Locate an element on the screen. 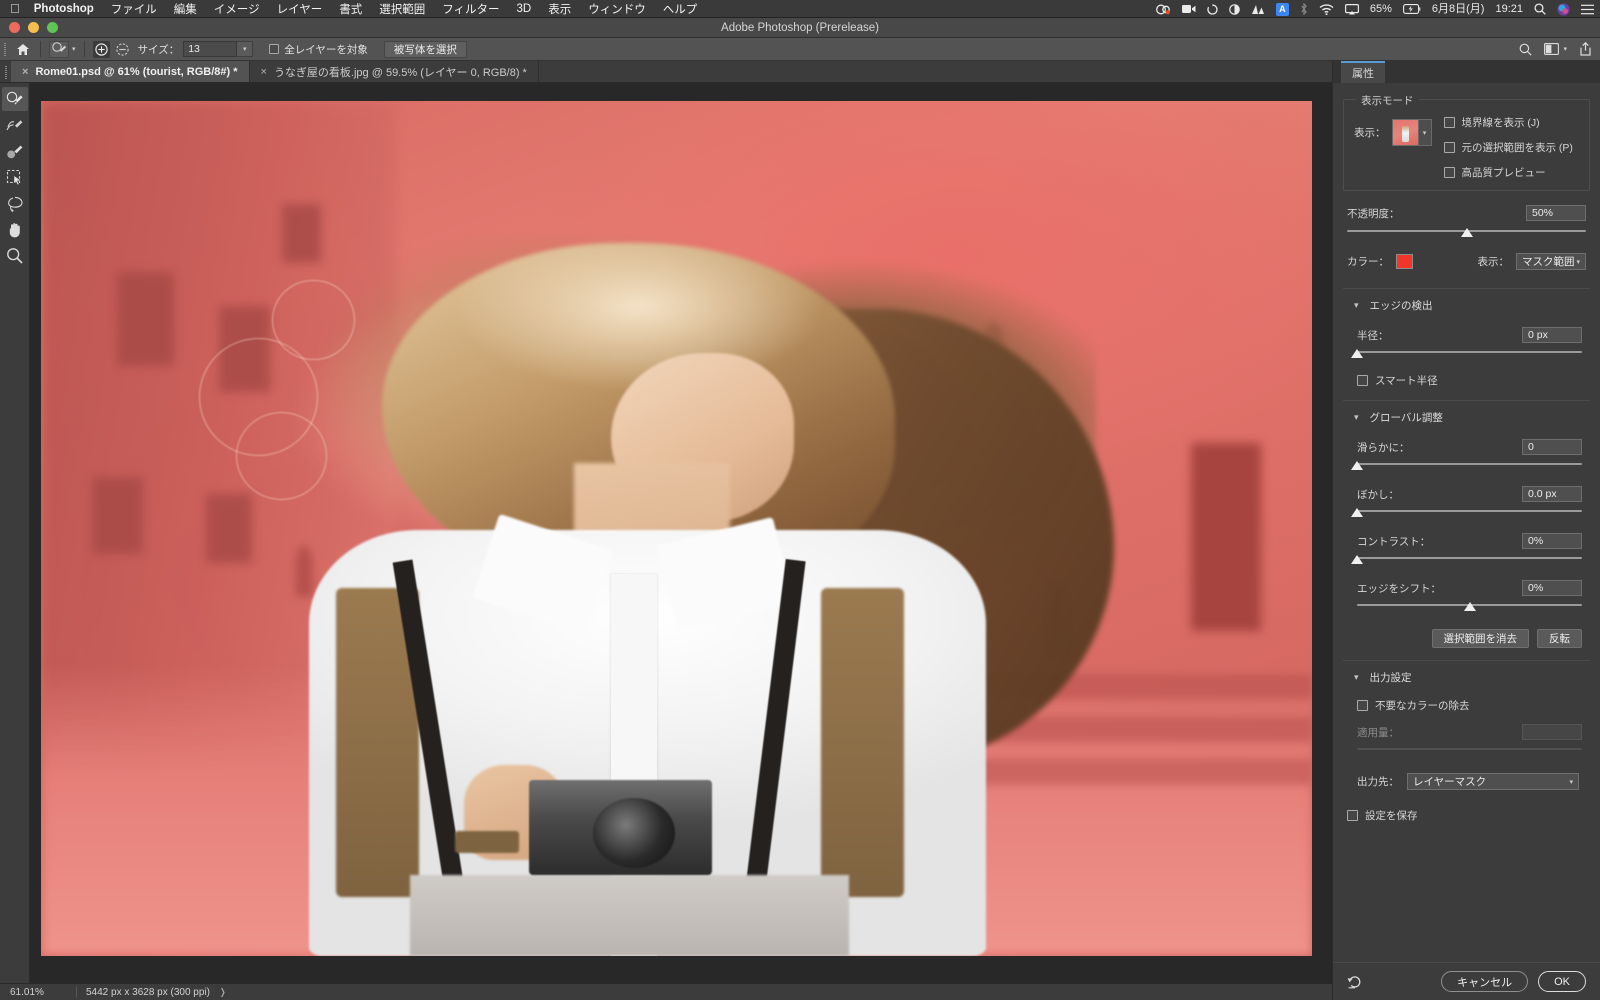  screen-record-icon is located at coordinates (1163, 9).